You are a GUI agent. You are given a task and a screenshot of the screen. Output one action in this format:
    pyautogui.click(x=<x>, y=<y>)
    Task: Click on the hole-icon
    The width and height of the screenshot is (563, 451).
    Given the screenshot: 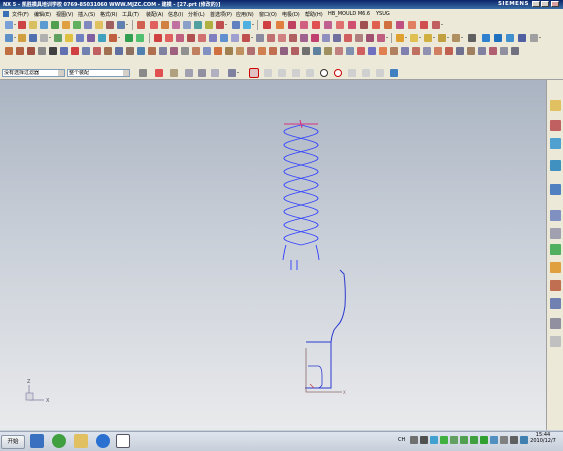 What is the action you would take?
    pyautogui.click(x=187, y=25)
    